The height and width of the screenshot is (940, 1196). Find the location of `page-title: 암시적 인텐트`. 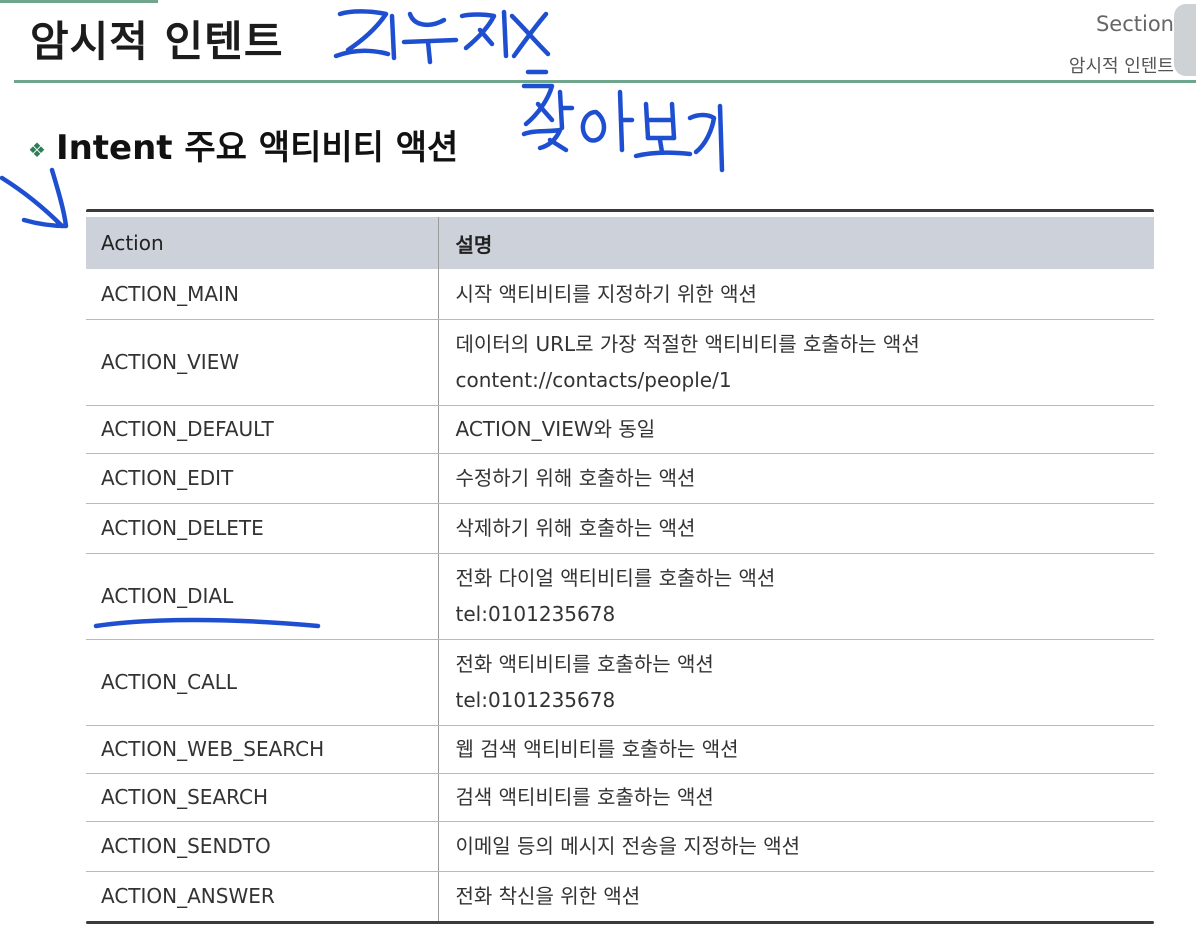

page-title: 암시적 인텐트 is located at coordinates (157, 41).